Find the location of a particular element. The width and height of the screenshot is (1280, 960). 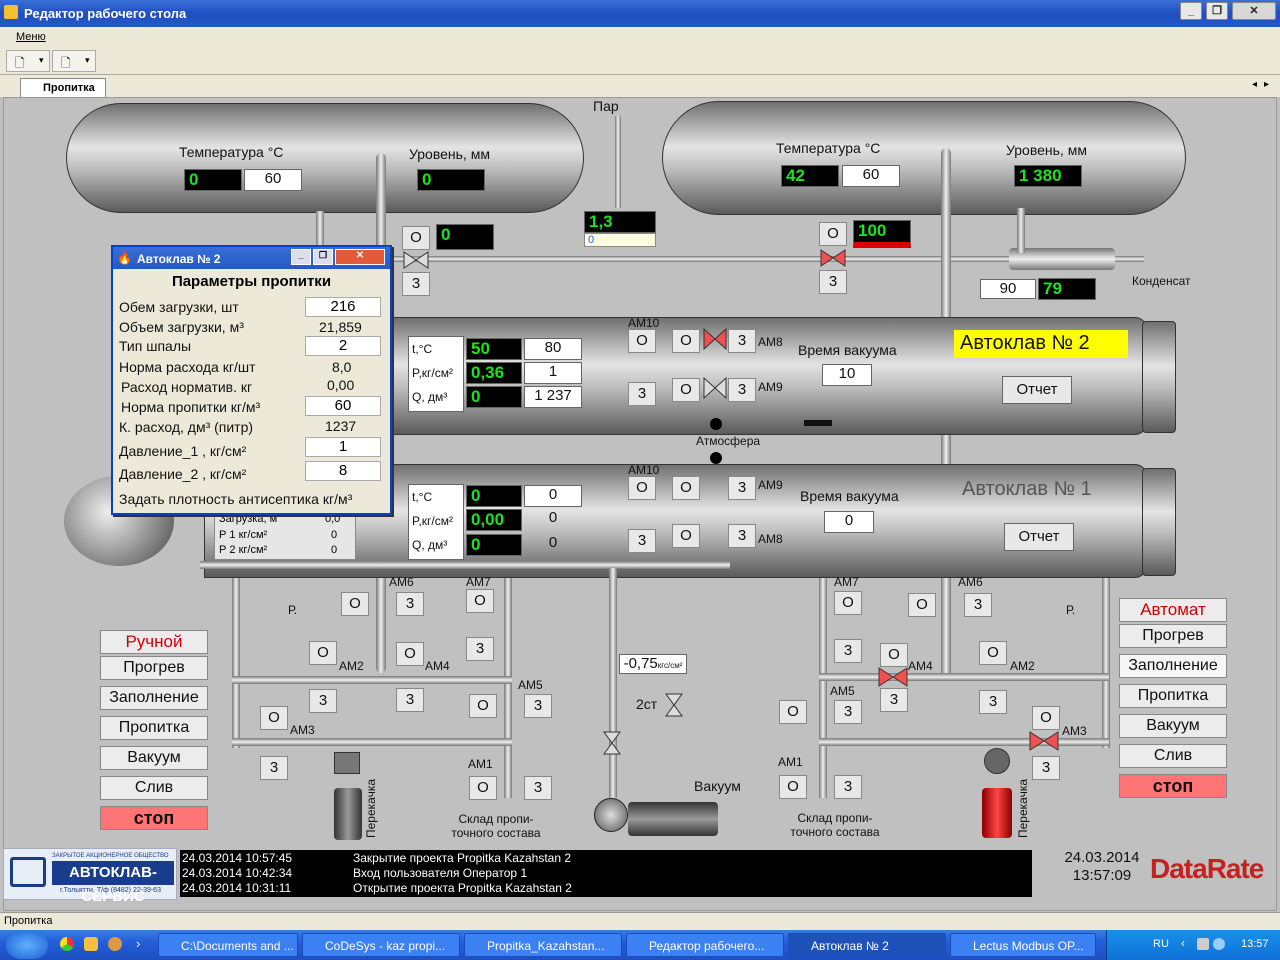

dialog-impregnation-norm-input: 60 is located at coordinates (343, 406).